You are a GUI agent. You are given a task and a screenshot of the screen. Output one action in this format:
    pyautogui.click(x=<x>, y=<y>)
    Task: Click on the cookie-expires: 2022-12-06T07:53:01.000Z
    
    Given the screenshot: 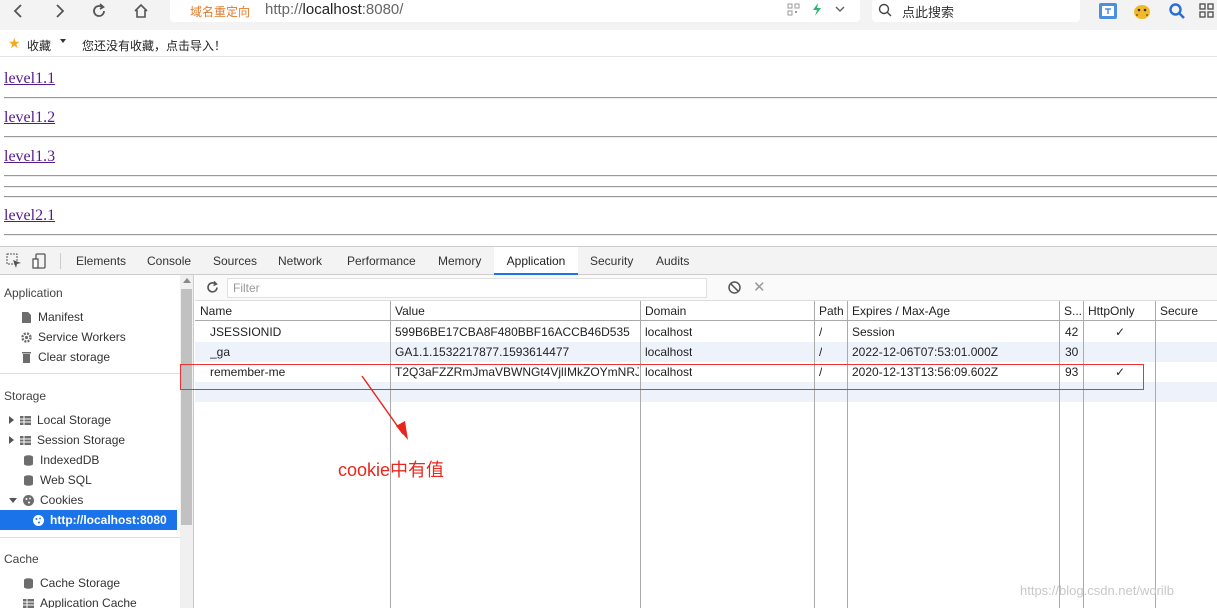 What is the action you would take?
    pyautogui.click(x=925, y=352)
    